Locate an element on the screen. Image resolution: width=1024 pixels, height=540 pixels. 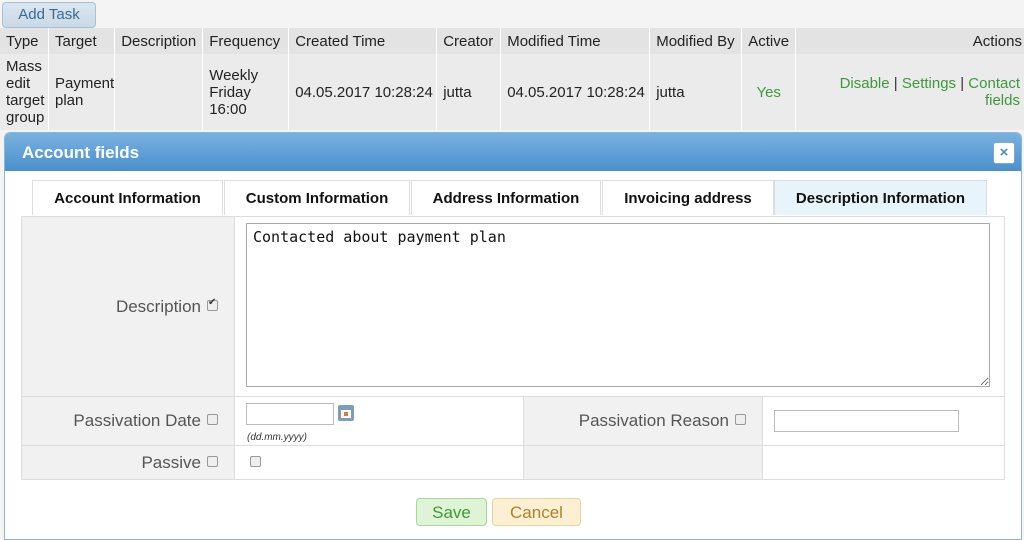
cell-created-time: 04.05.2017 10:28:24 is located at coordinates (363, 92).